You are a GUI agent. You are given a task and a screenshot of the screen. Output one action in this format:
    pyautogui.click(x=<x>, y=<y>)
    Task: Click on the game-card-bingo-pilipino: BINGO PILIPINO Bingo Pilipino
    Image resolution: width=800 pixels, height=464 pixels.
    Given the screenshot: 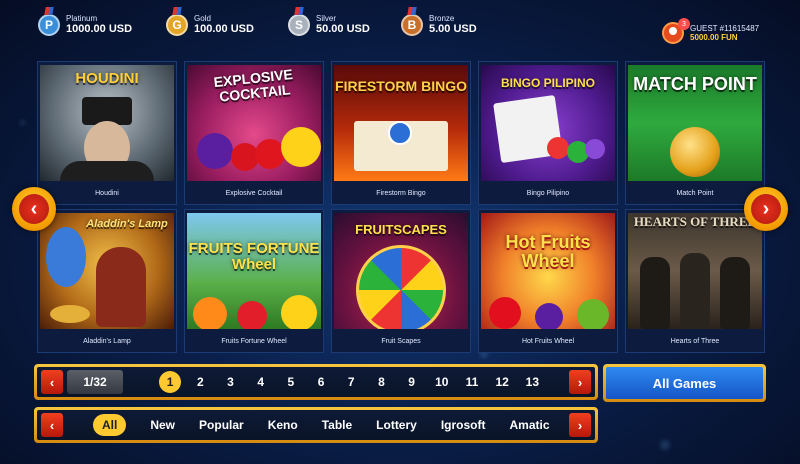 What is the action you would take?
    pyautogui.click(x=548, y=133)
    